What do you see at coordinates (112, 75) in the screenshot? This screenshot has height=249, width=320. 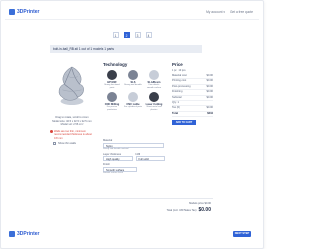 I see `hp-mjf-icon` at bounding box center [112, 75].